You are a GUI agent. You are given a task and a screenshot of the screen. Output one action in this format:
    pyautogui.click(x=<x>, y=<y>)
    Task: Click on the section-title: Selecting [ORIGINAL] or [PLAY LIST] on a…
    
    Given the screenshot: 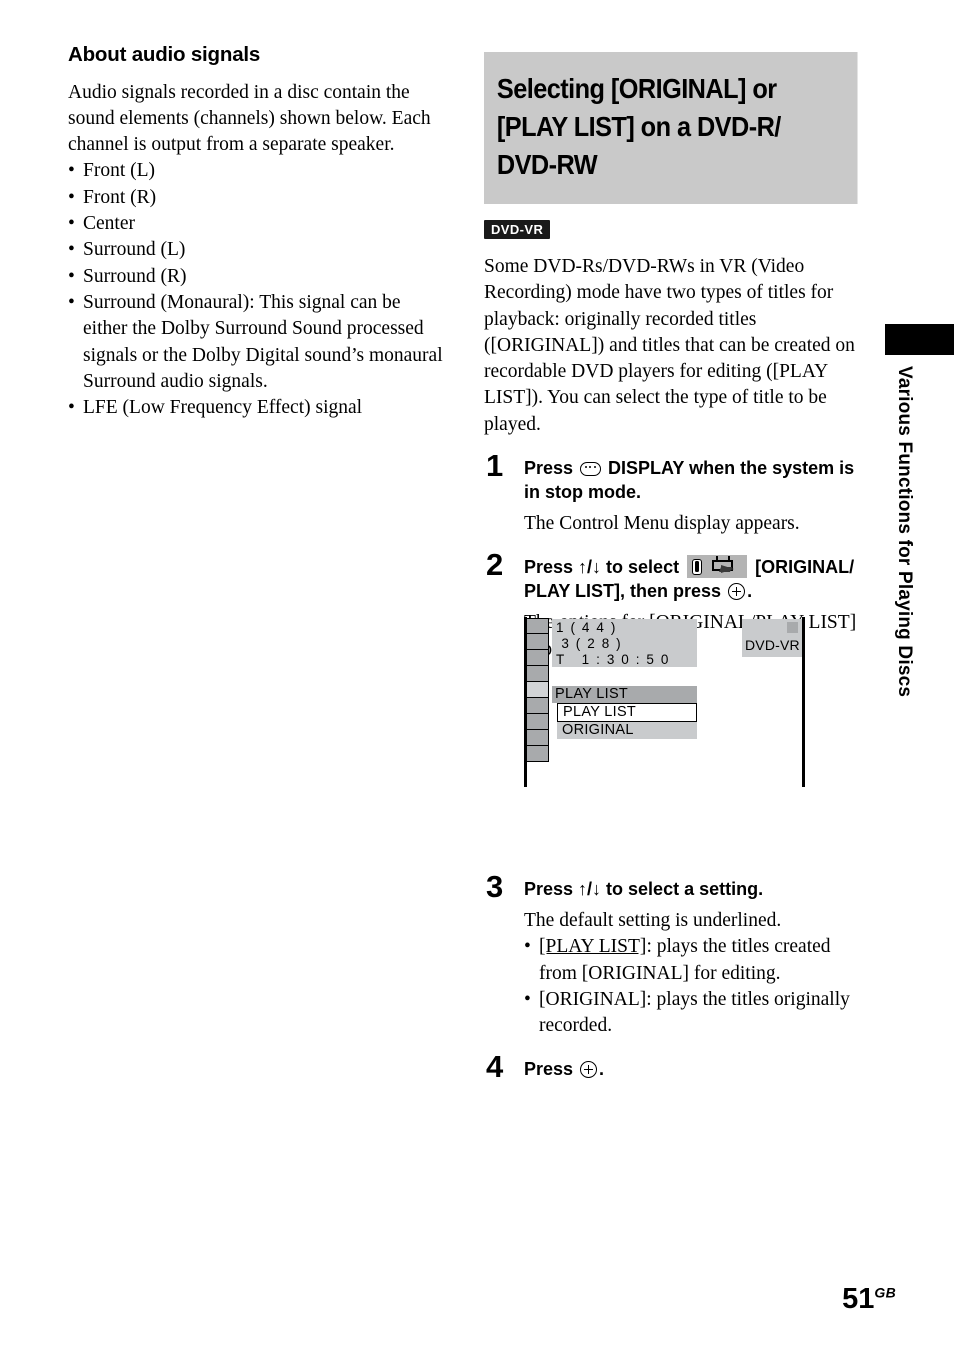 What is the action you would take?
    pyautogui.click(x=671, y=128)
    